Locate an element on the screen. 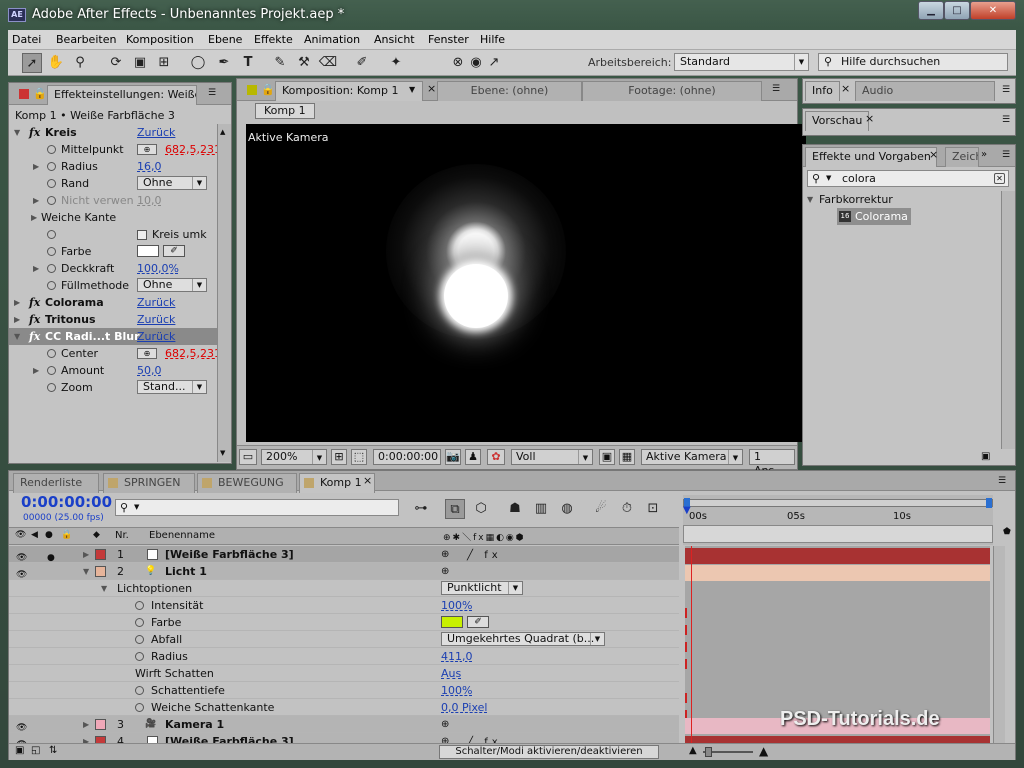  effect-property: Mittelpunkt ⊕ 682,5,231 is located at coordinates (115, 149).